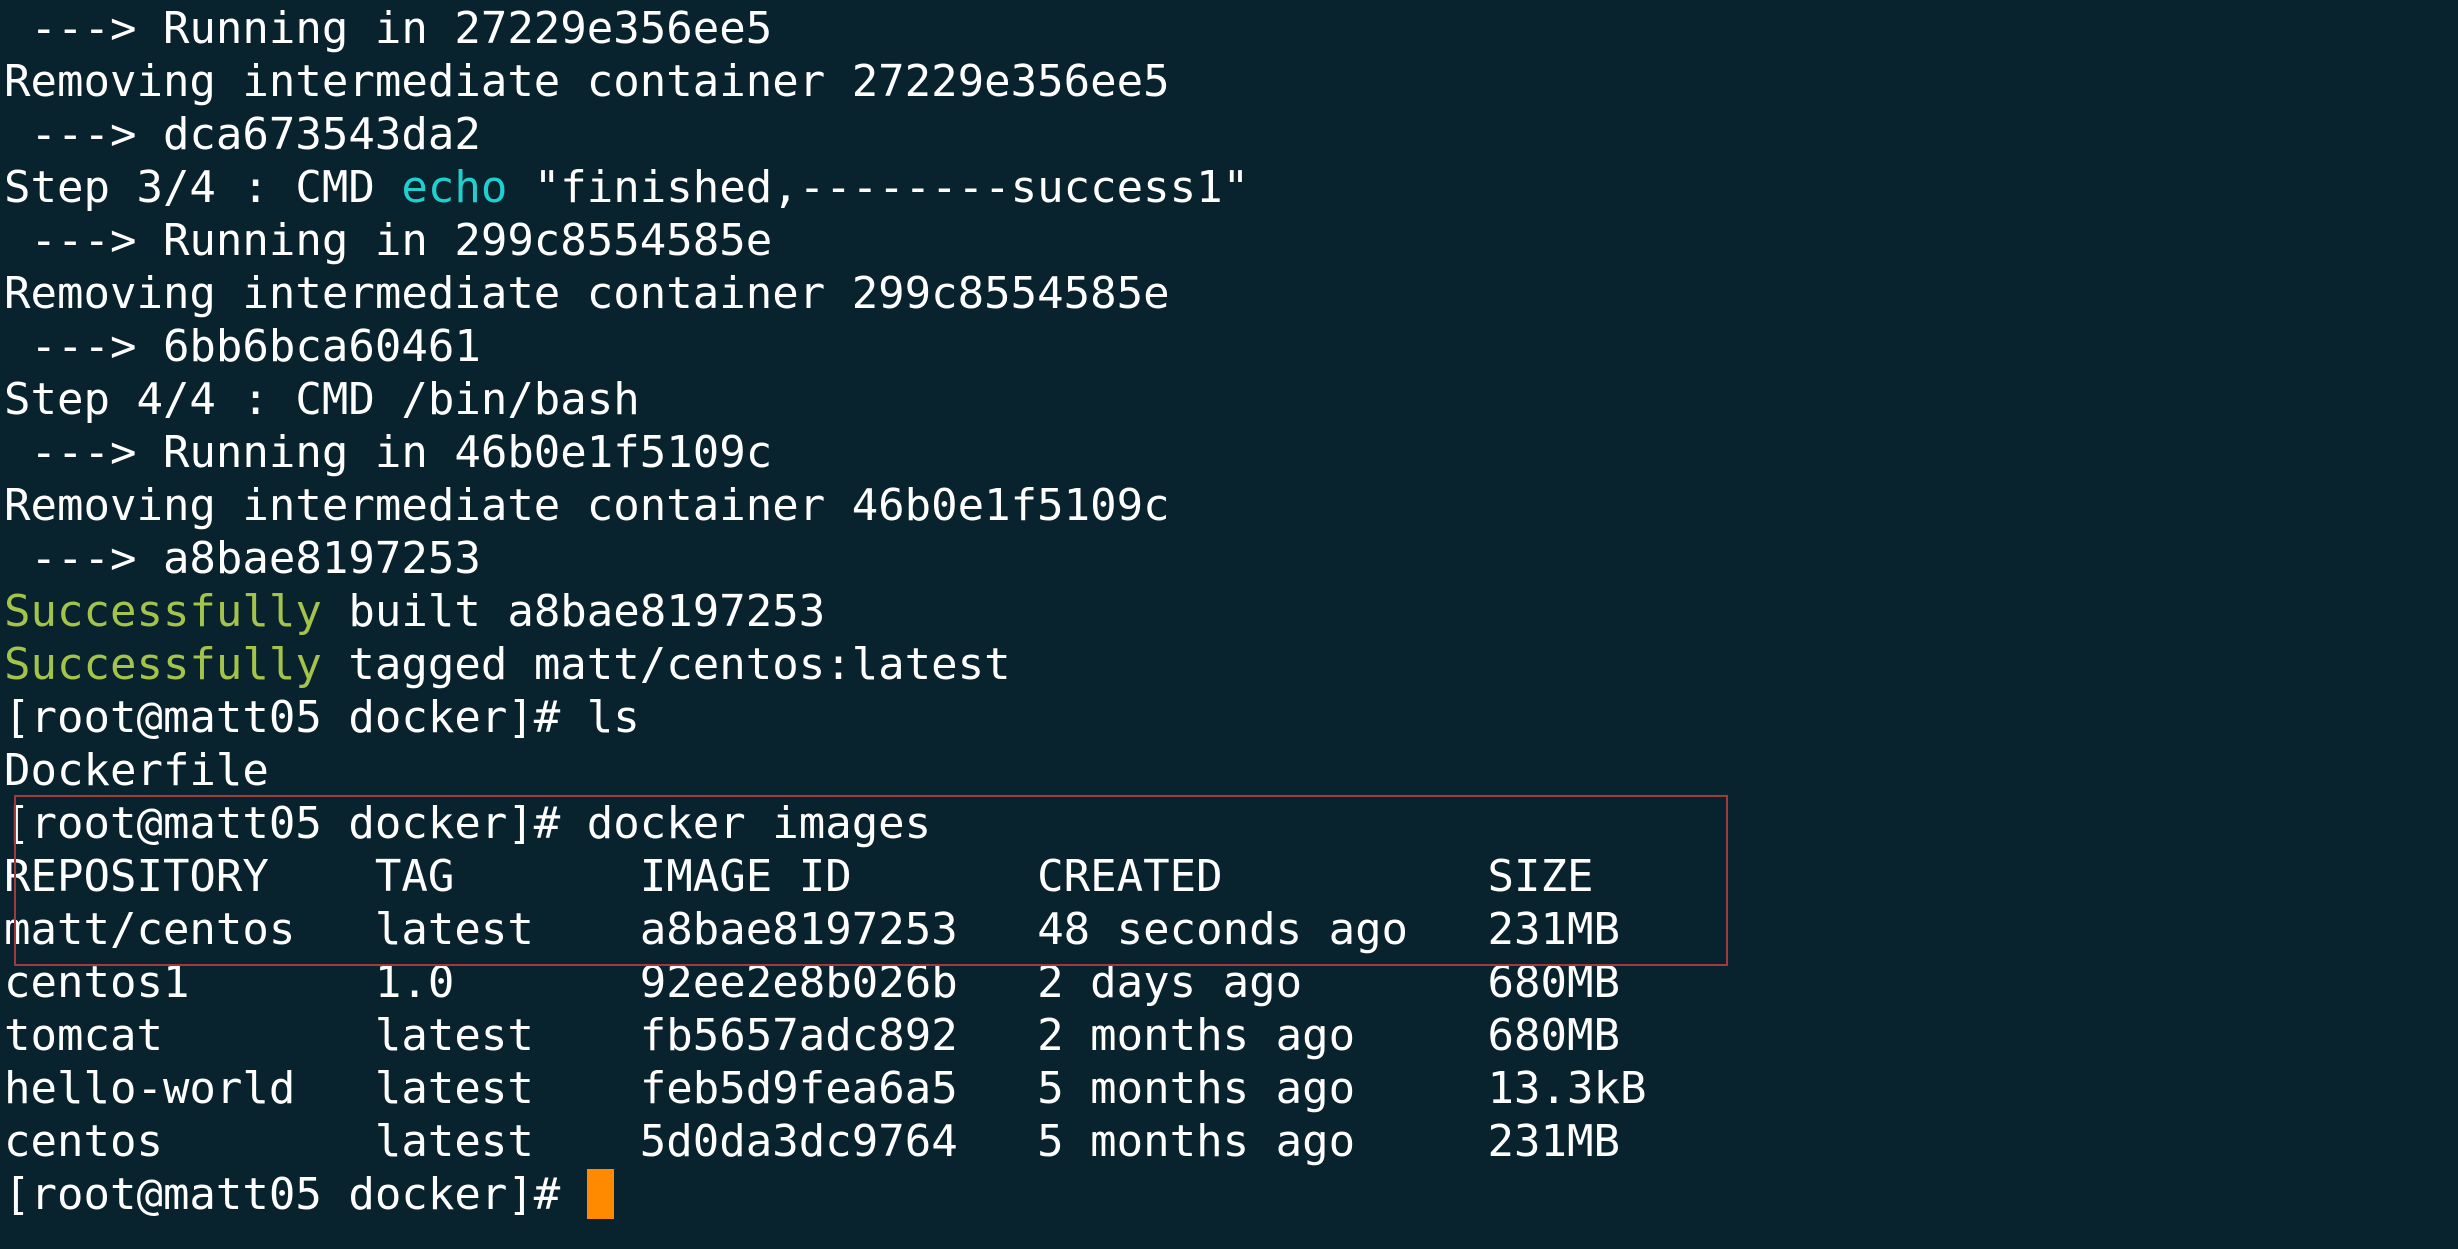 The width and height of the screenshot is (2458, 1249). What do you see at coordinates (136, 876) in the screenshot?
I see `header-repository: REPOSITORY` at bounding box center [136, 876].